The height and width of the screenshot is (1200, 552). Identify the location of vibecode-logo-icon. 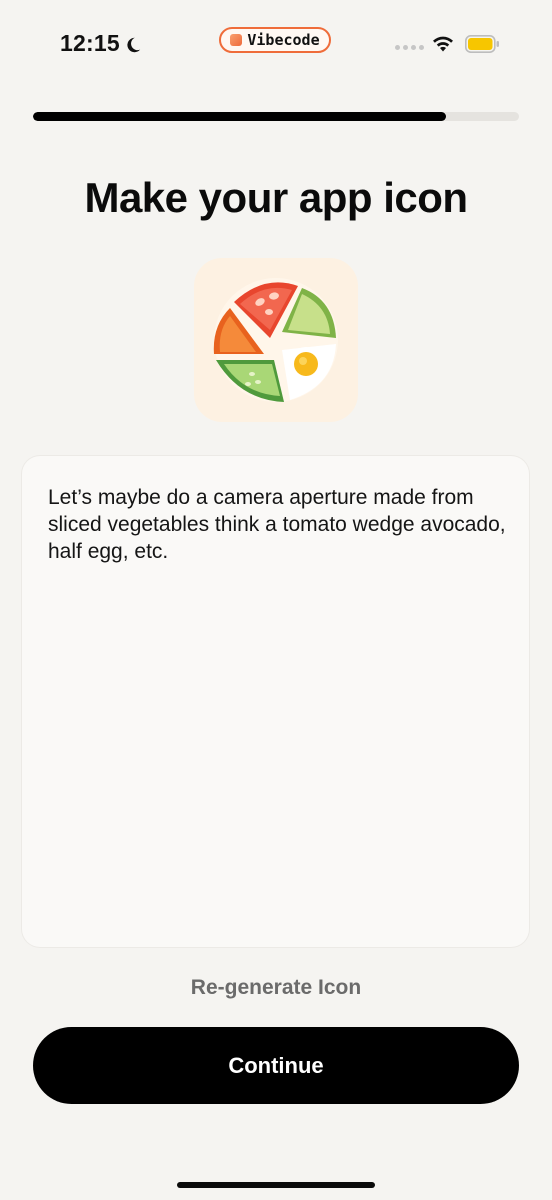
(236, 40).